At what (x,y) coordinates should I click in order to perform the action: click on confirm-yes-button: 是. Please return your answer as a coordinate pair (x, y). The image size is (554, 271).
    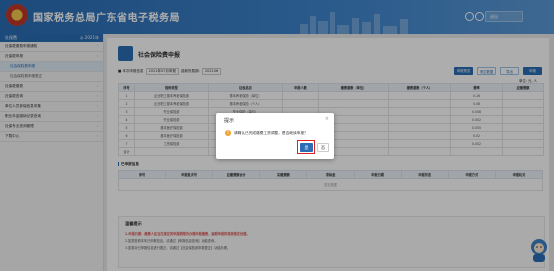
    Looking at the image, I should click on (306, 147).